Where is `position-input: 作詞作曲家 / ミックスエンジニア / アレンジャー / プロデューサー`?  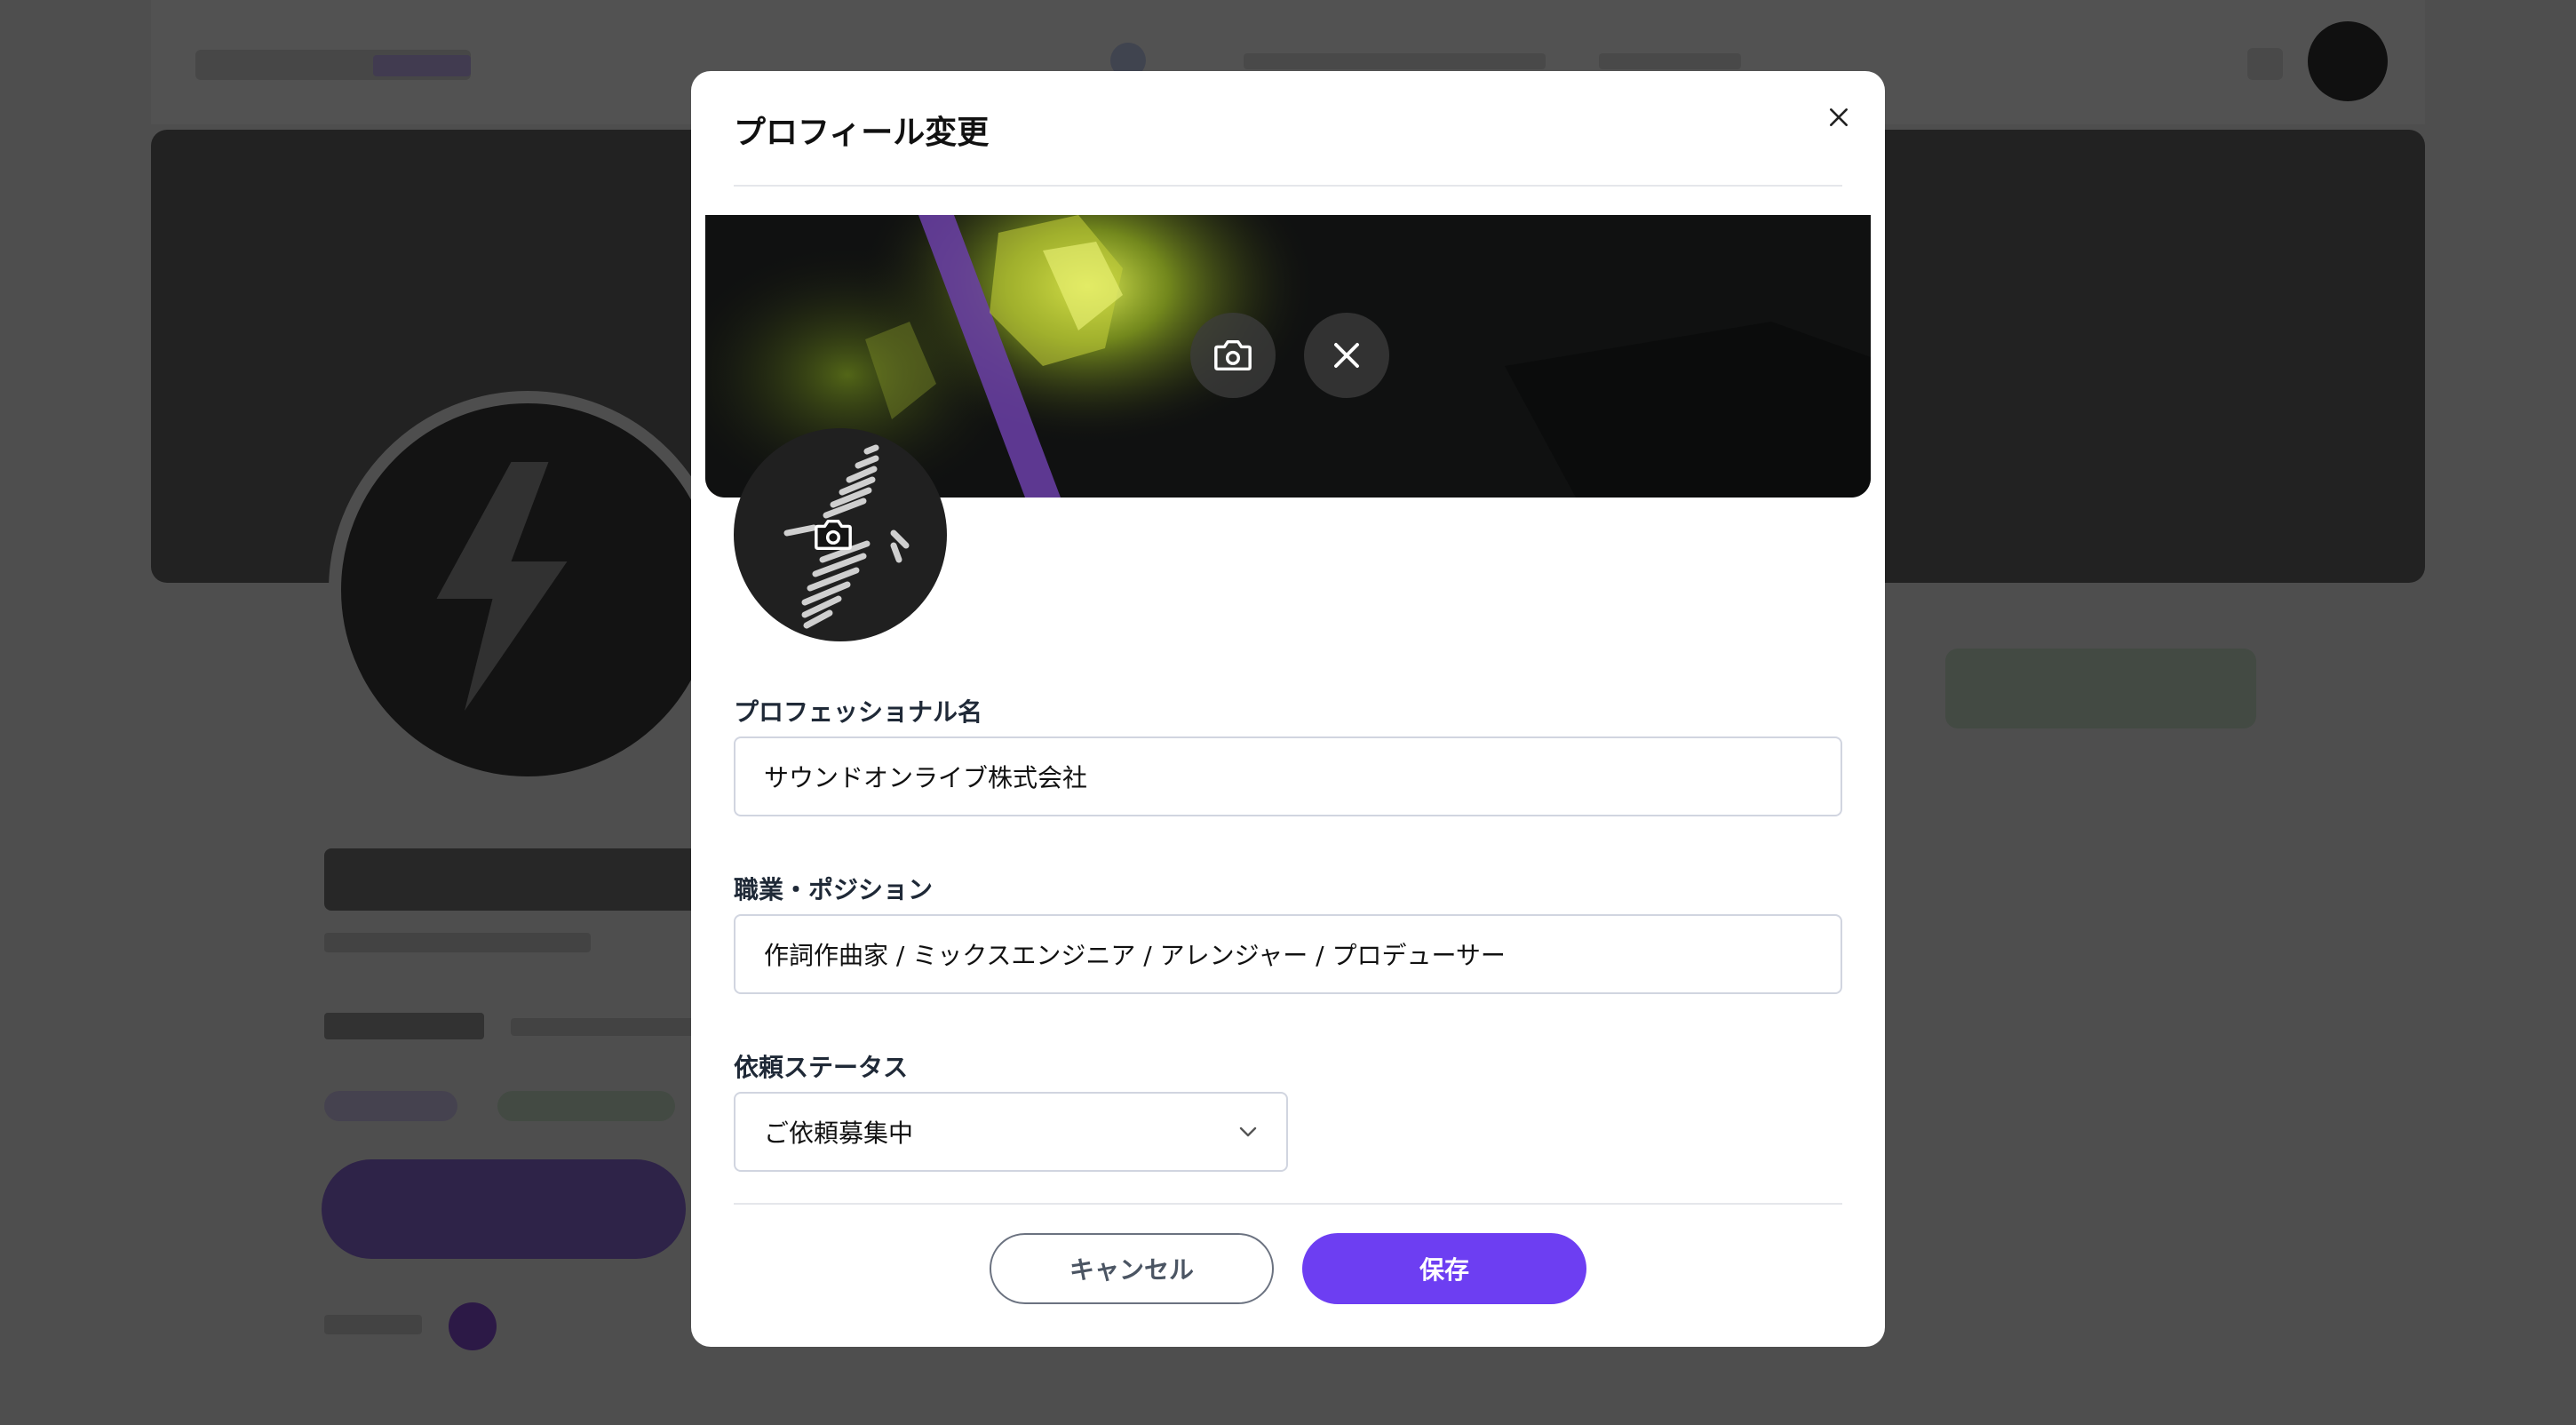 position-input: 作詞作曲家 / ミックスエンジニア / アレンジャー / プロデューサー is located at coordinates (1288, 954).